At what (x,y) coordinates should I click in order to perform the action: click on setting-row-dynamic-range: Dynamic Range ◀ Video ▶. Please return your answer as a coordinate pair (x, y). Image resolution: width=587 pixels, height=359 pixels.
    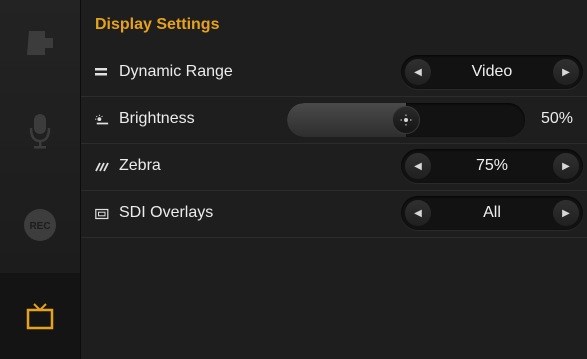
    Looking at the image, I should click on (334, 73).